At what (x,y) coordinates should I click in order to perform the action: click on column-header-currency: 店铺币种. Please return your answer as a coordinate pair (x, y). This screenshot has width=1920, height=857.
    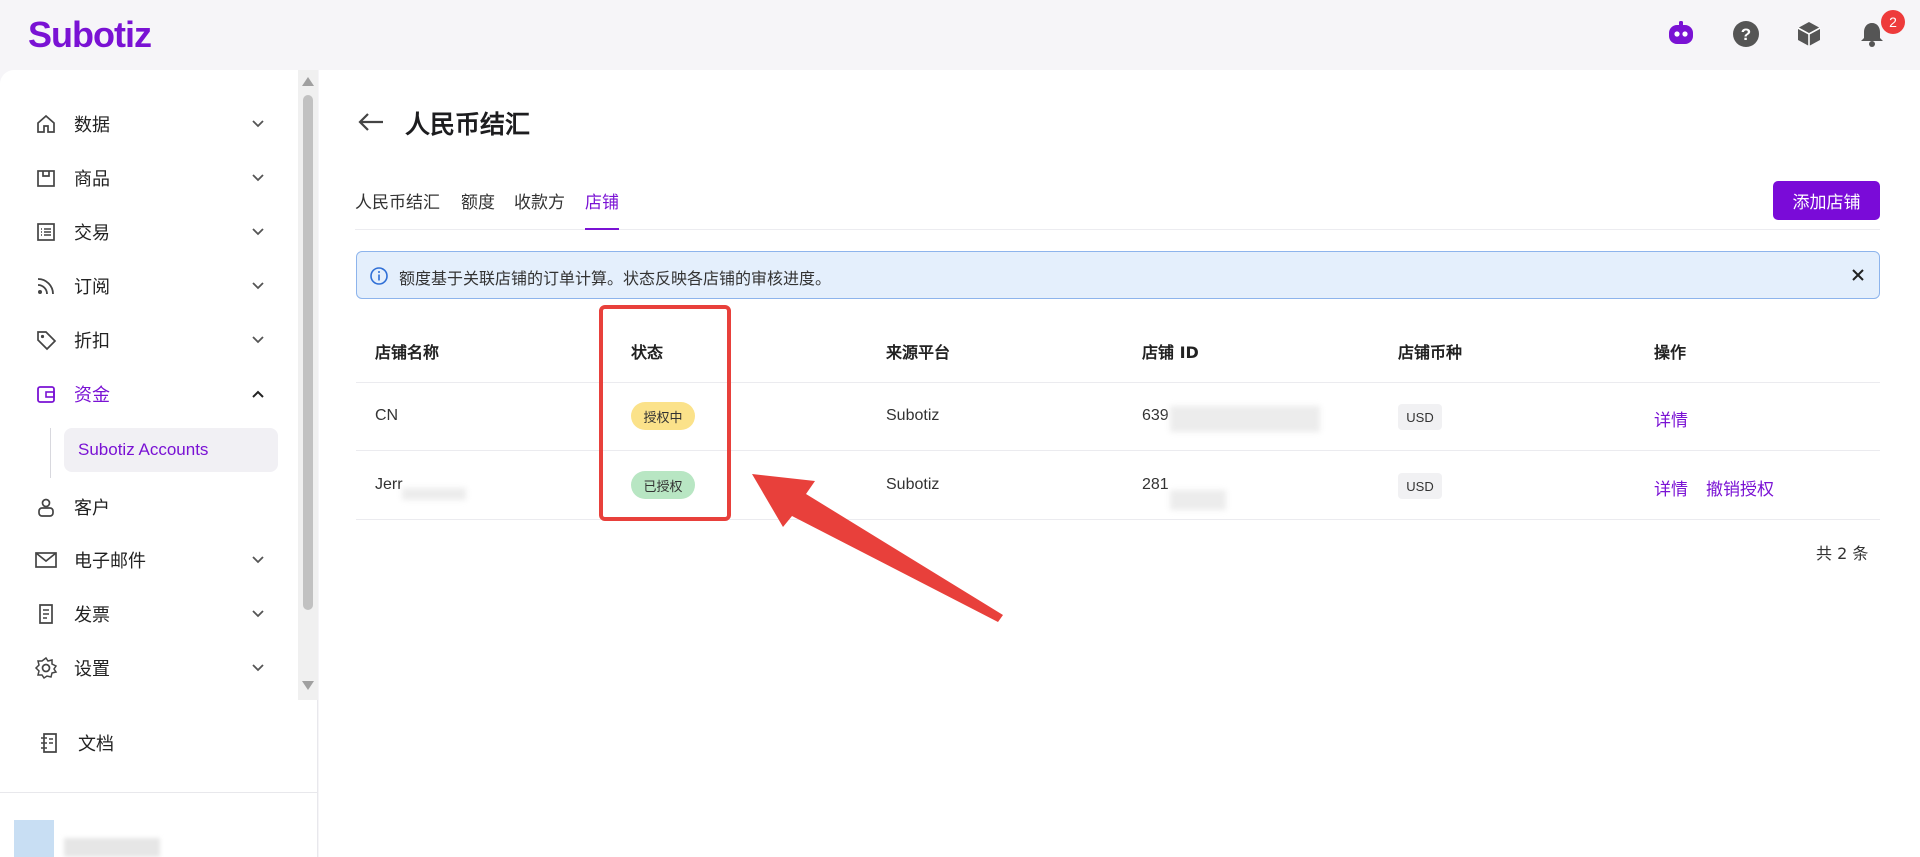
    Looking at the image, I should click on (1430, 352).